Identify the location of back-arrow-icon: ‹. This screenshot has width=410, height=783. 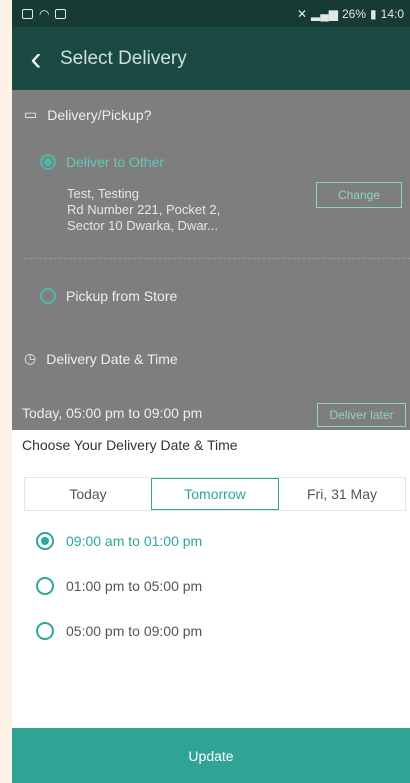
(36, 59).